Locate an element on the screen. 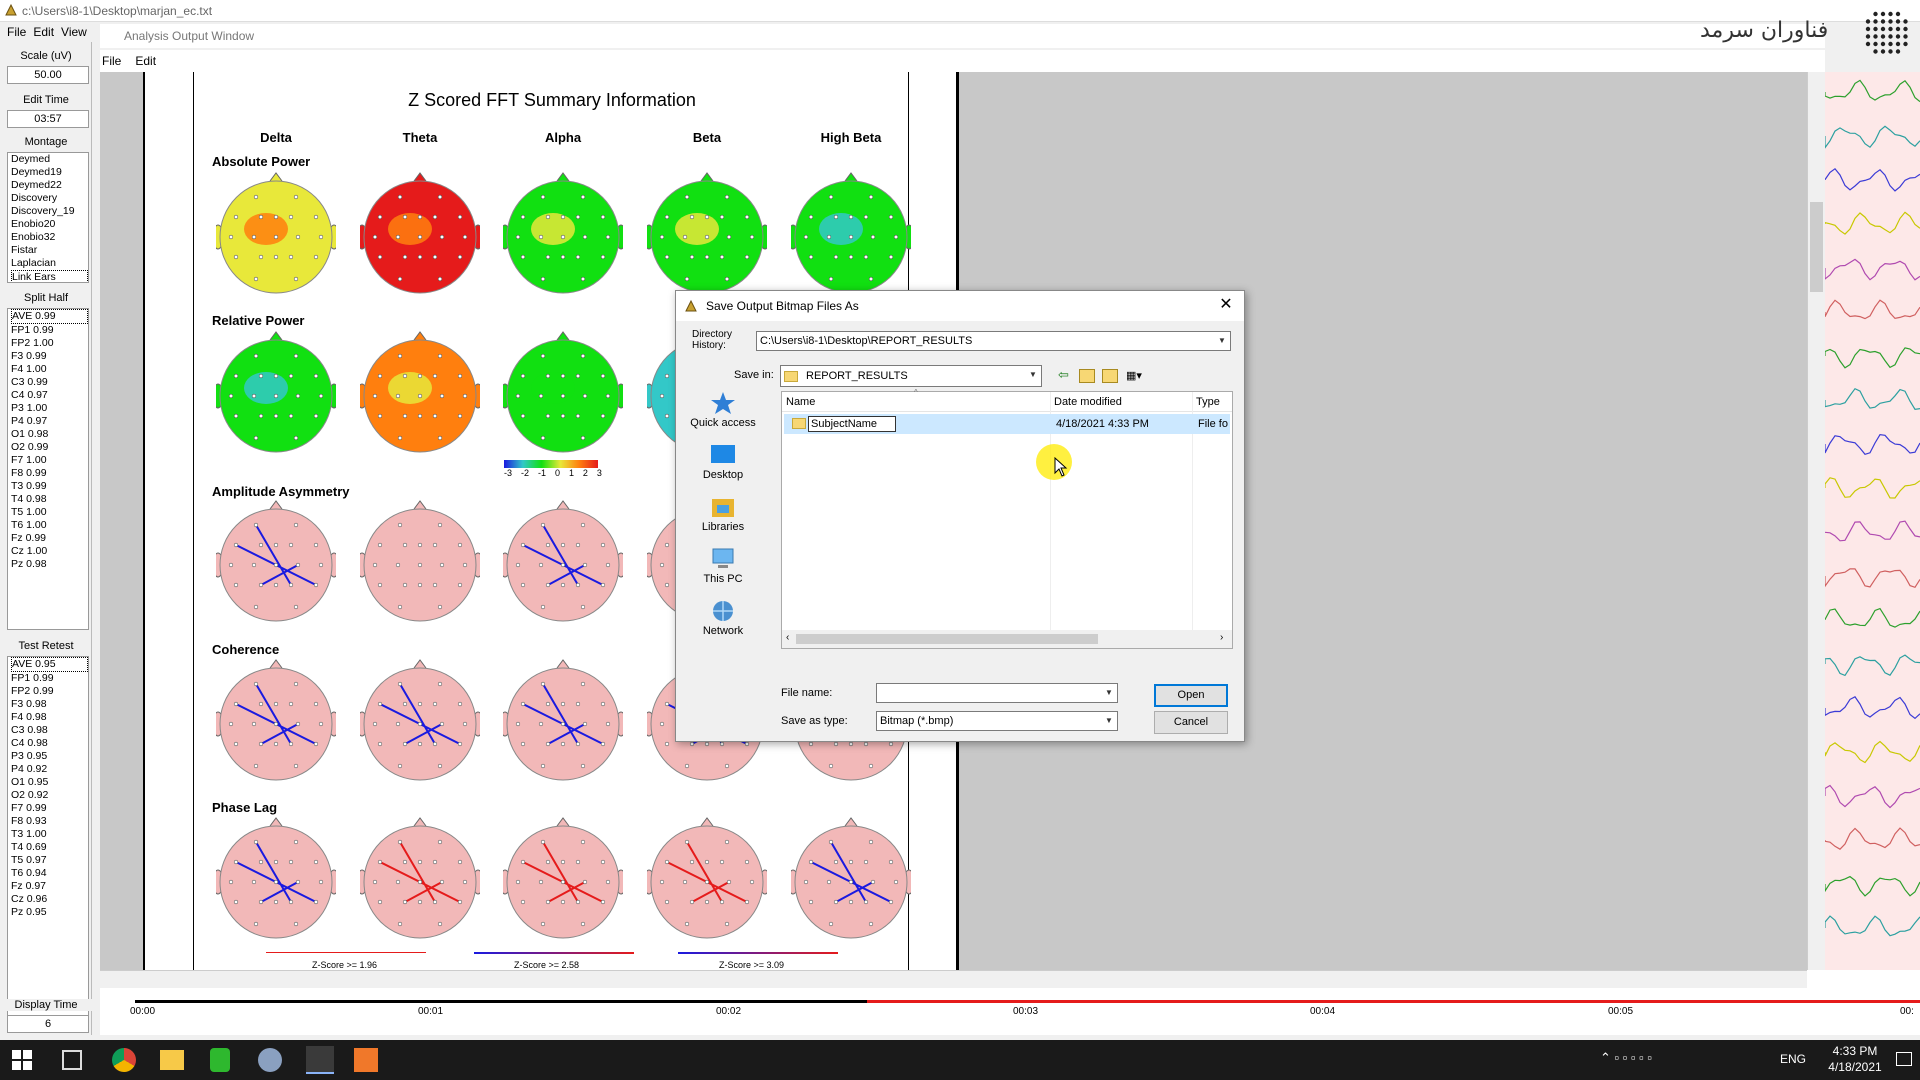 This screenshot has width=1920, height=1080. list-item: C3 0.99 is located at coordinates (49, 382).